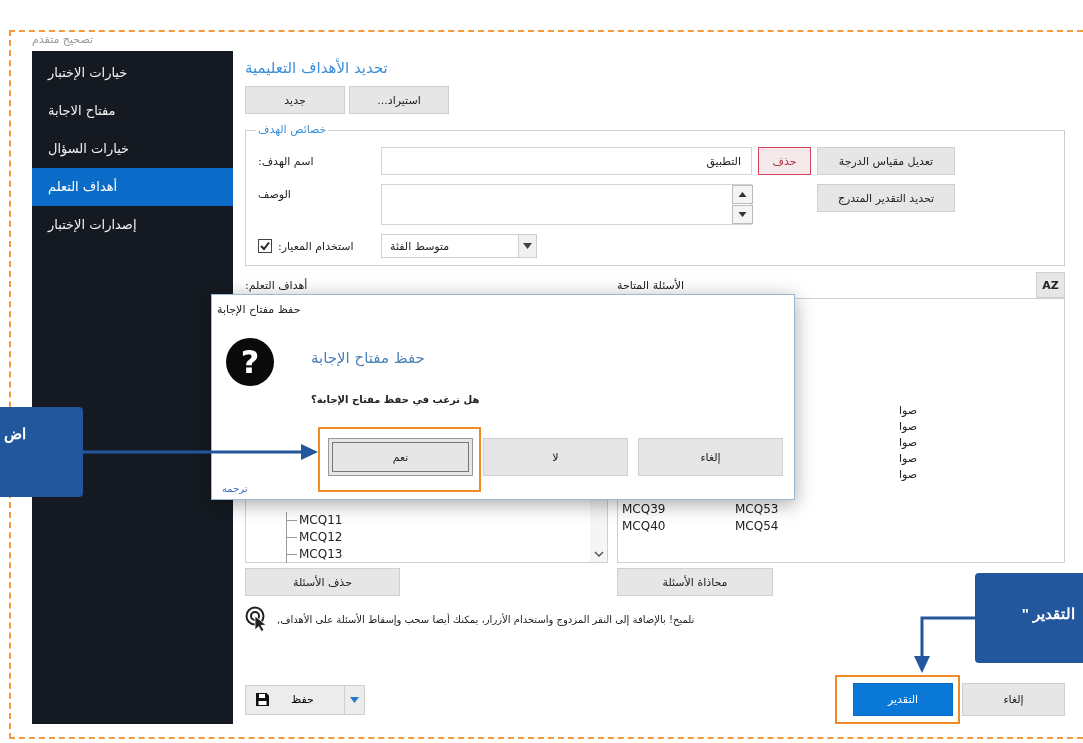 The width and height of the screenshot is (1083, 743). What do you see at coordinates (62, 39) in the screenshot?
I see `window-title: تصحيح متقدم` at bounding box center [62, 39].